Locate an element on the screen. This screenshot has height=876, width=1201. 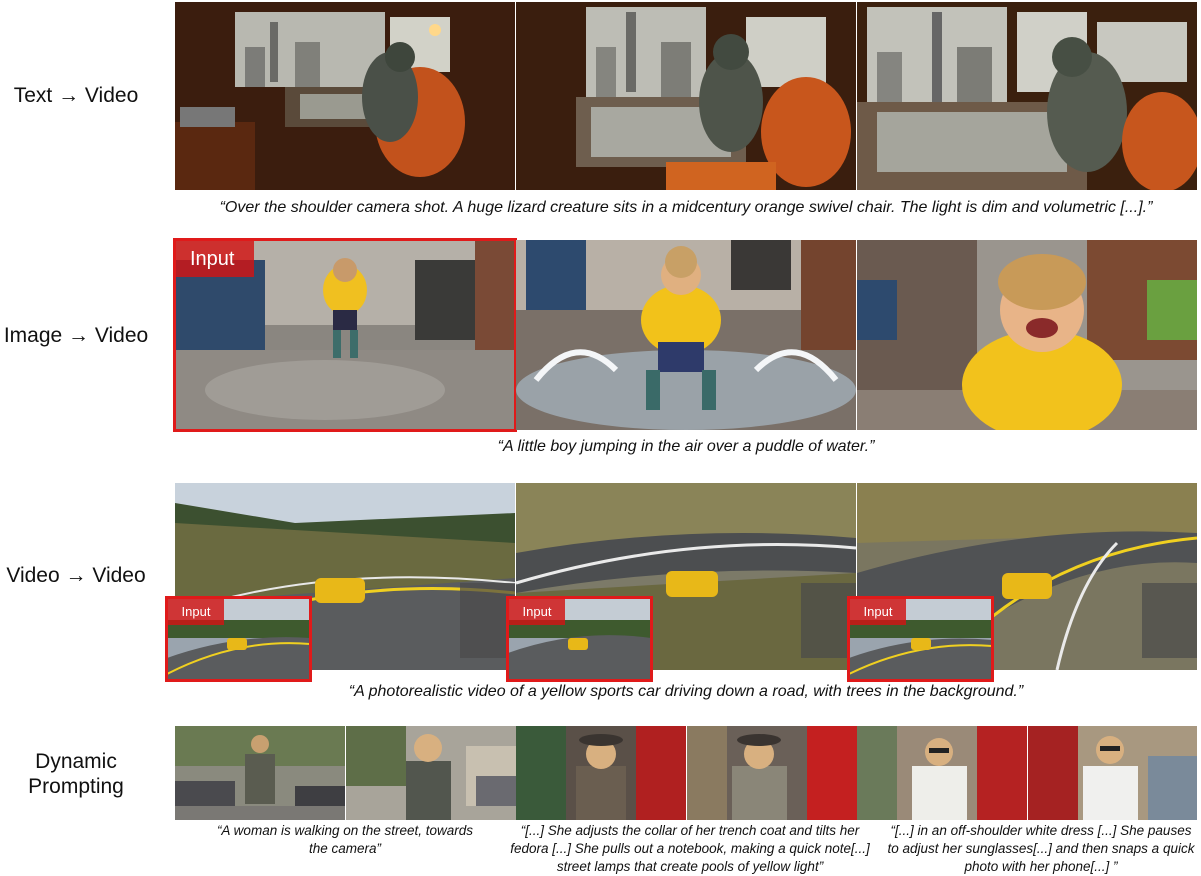
i2v-input-tag: Input is located at coordinates (215, 259).